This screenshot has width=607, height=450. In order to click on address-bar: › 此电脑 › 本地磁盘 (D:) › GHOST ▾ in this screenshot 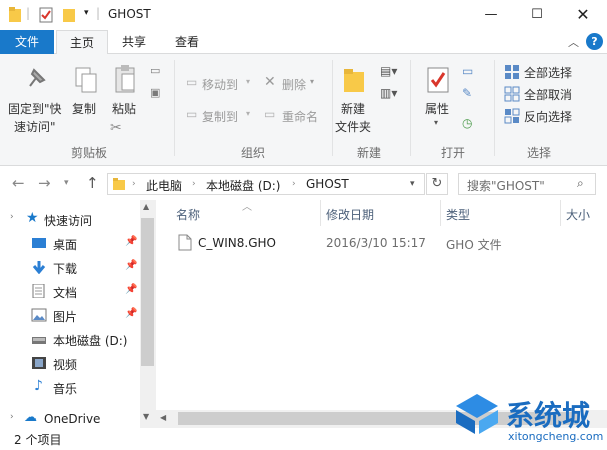, I will do `click(266, 184)`.